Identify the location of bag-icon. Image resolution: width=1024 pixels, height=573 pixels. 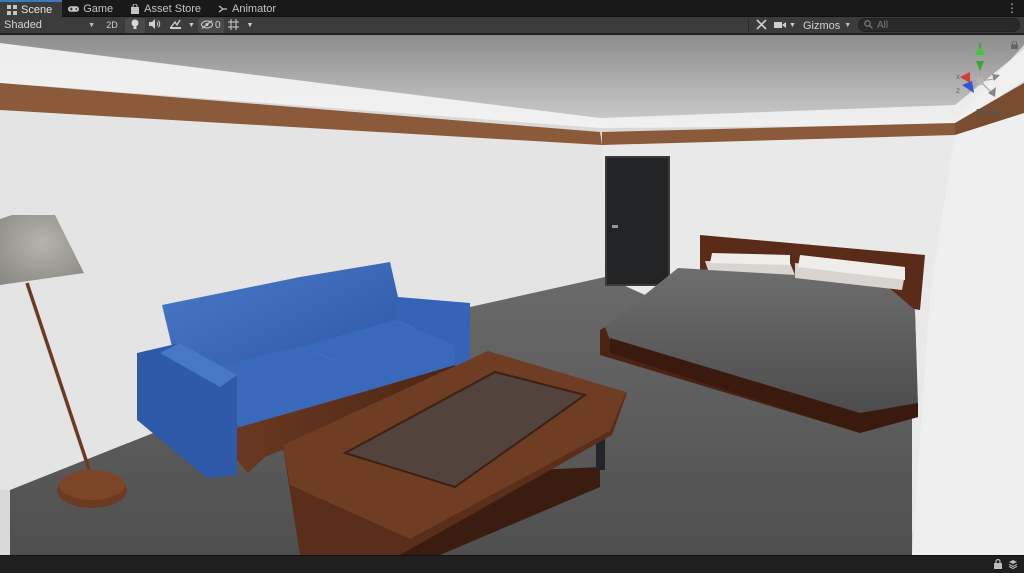
(134, 8).